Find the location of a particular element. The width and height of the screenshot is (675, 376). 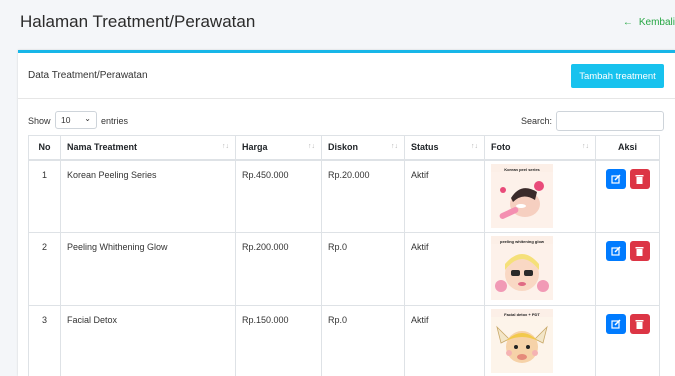

column-header-nama: Nama Treatment ↑↓ is located at coordinates (148, 148).